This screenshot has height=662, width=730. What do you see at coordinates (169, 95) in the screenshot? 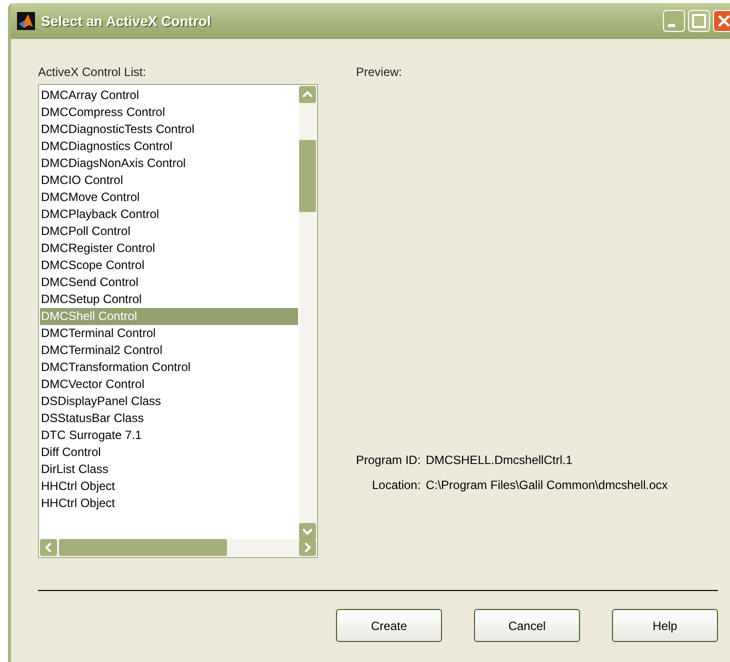
I see `list-item: DMCArray Control` at bounding box center [169, 95].